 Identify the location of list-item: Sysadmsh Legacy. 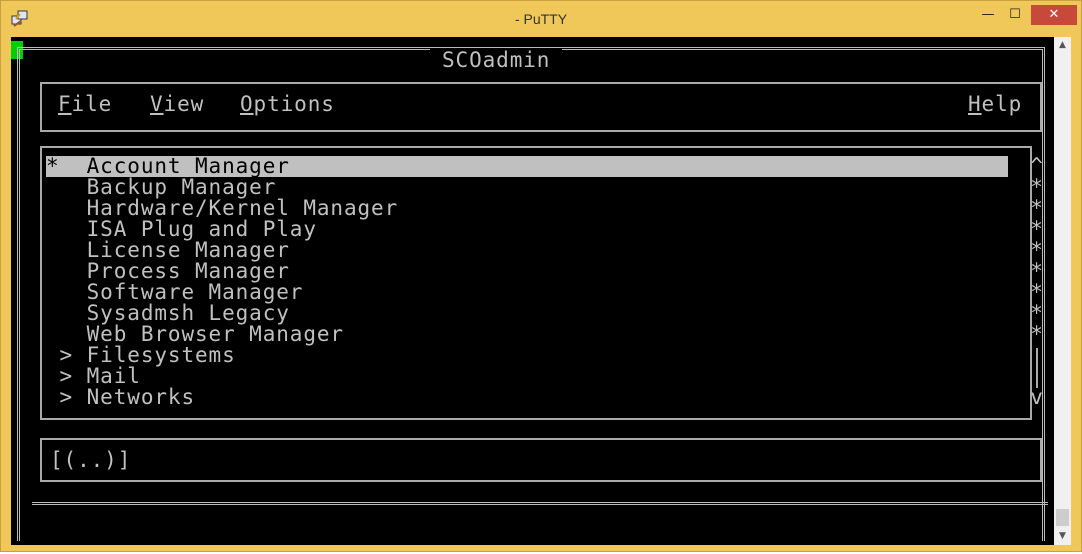
(168, 313).